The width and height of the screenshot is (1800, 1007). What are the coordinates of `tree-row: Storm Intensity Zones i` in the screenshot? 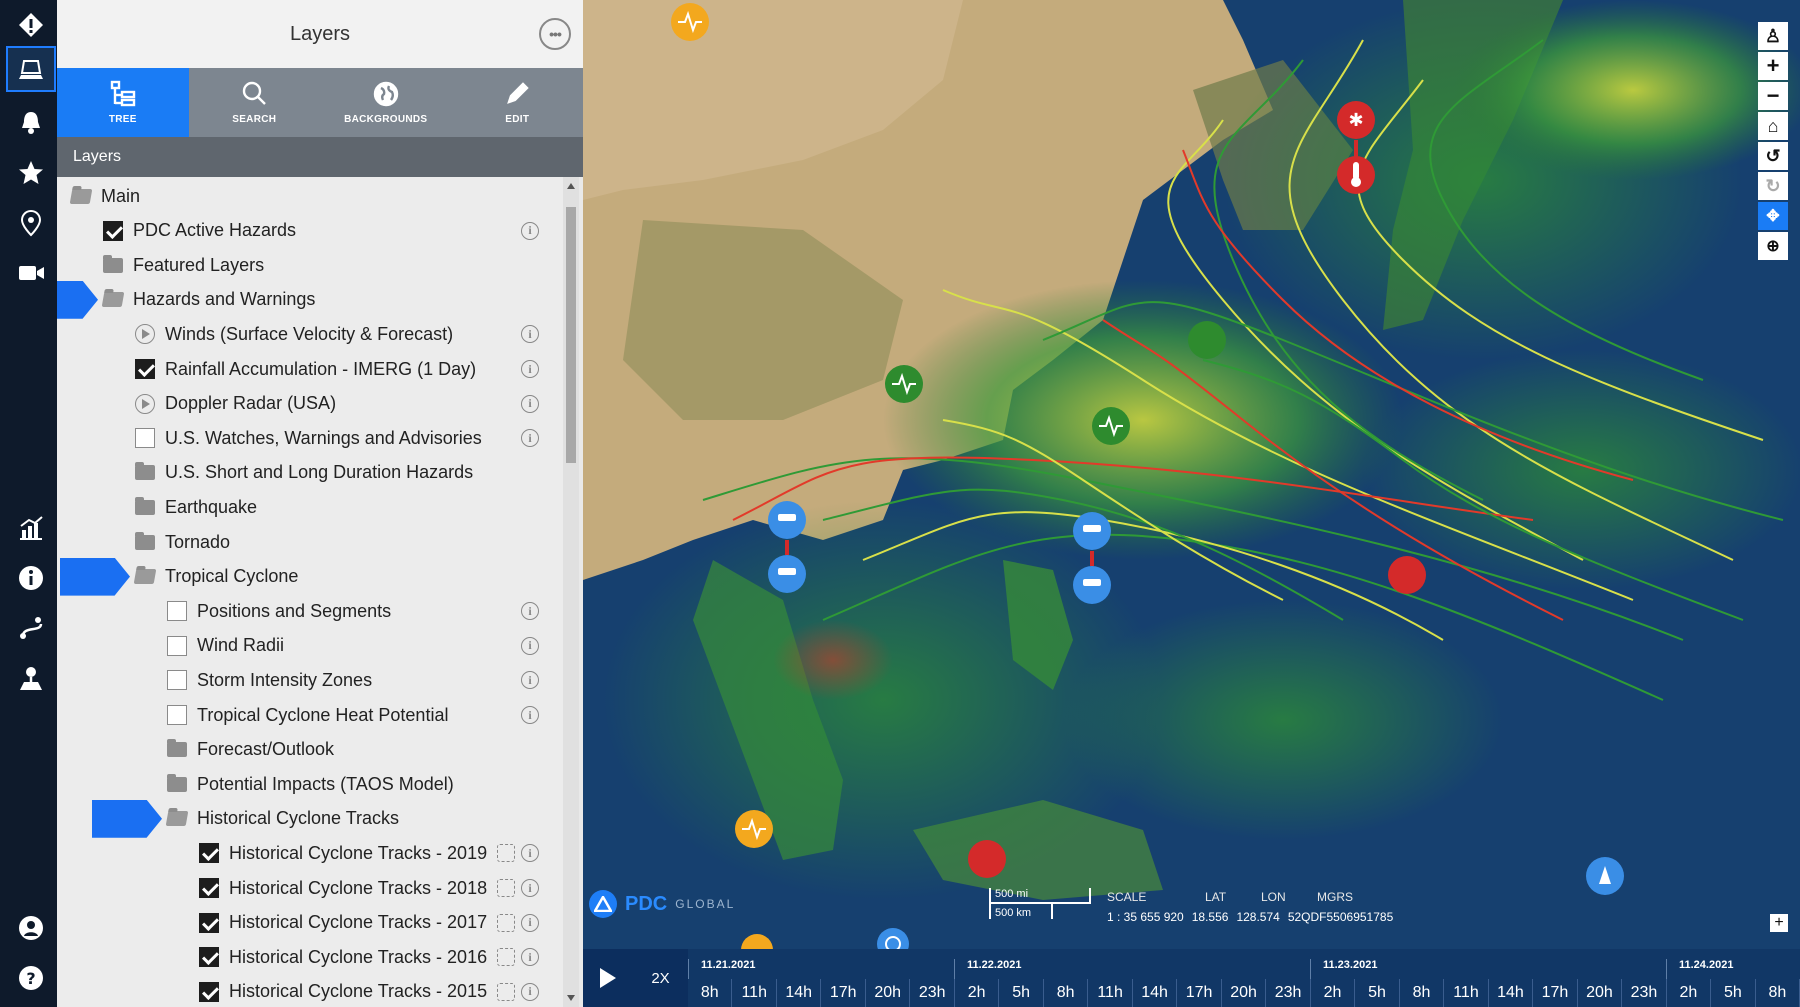 It's located at (365, 680).